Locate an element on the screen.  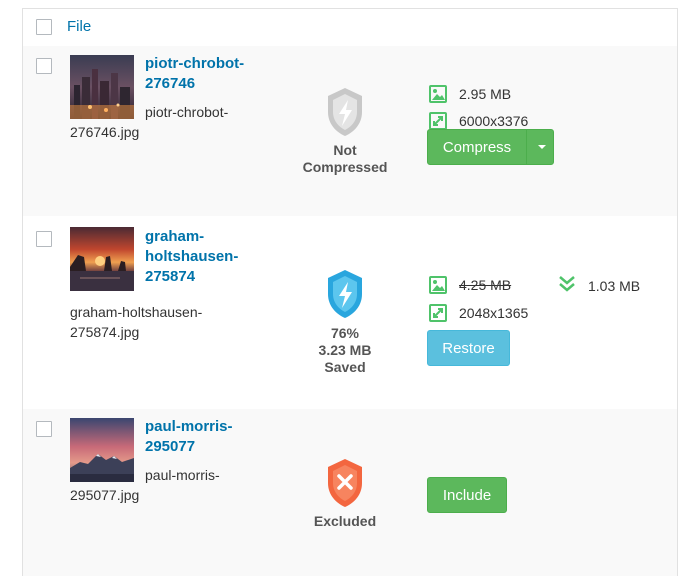
status-not-compressed: Not Compressed is located at coordinates (345, 131).